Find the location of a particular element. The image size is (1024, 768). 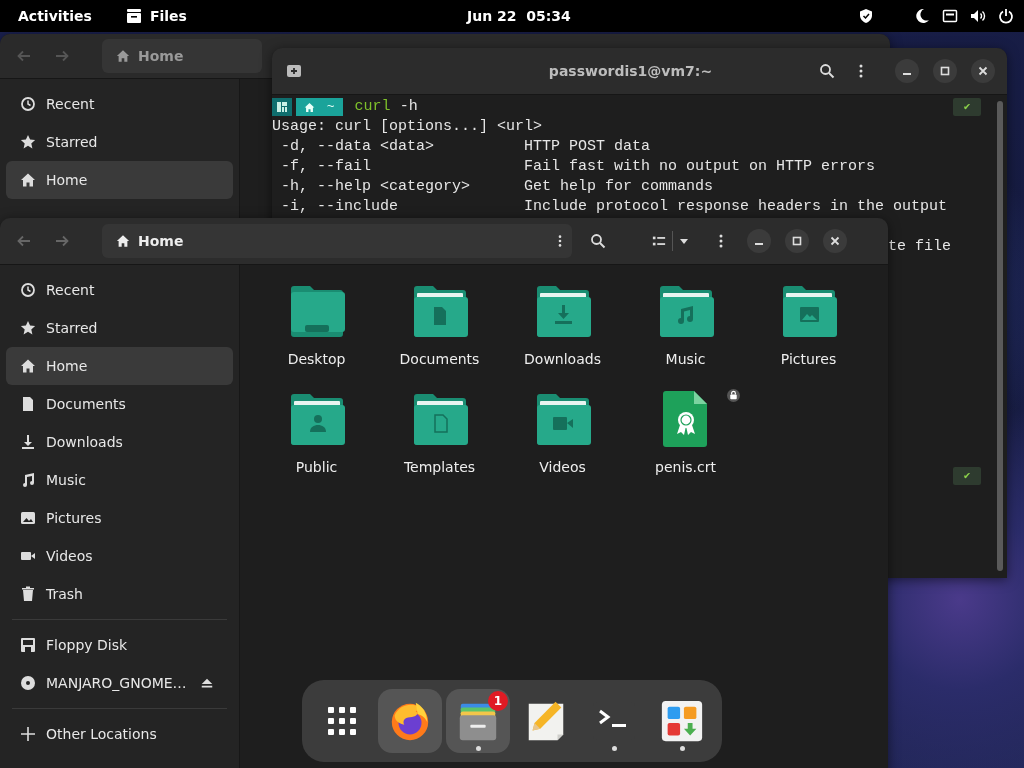

file-item: Music is located at coordinates (685, 329).